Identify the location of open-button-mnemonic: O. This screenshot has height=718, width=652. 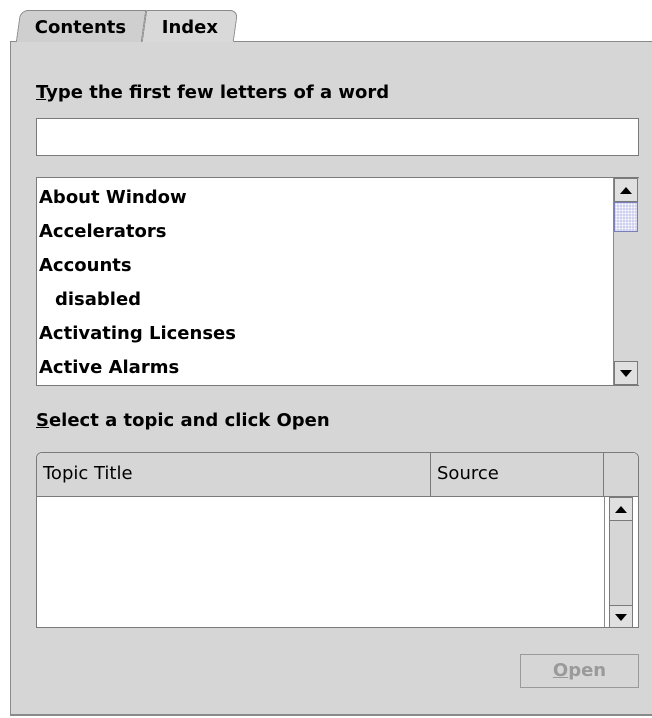
(560, 670).